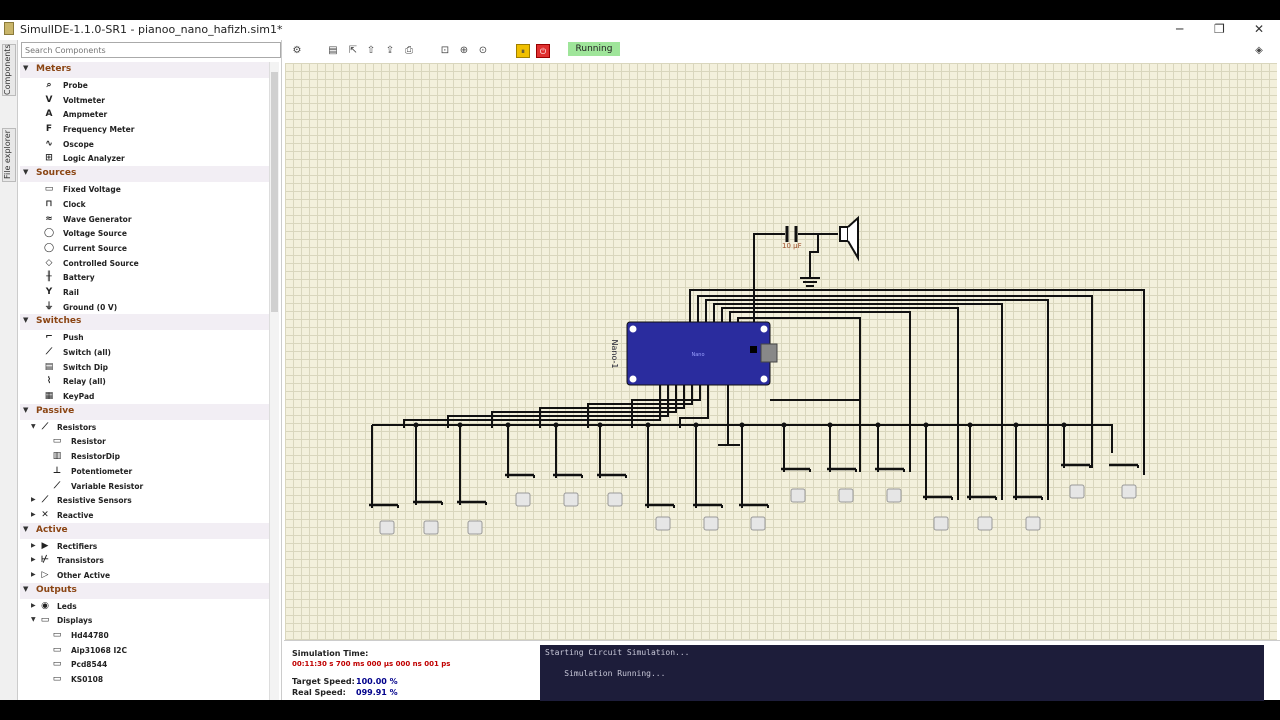 The height and width of the screenshot is (720, 1280). What do you see at coordinates (49, 352) in the screenshot?
I see `switch-icon: ⟋` at bounding box center [49, 352].